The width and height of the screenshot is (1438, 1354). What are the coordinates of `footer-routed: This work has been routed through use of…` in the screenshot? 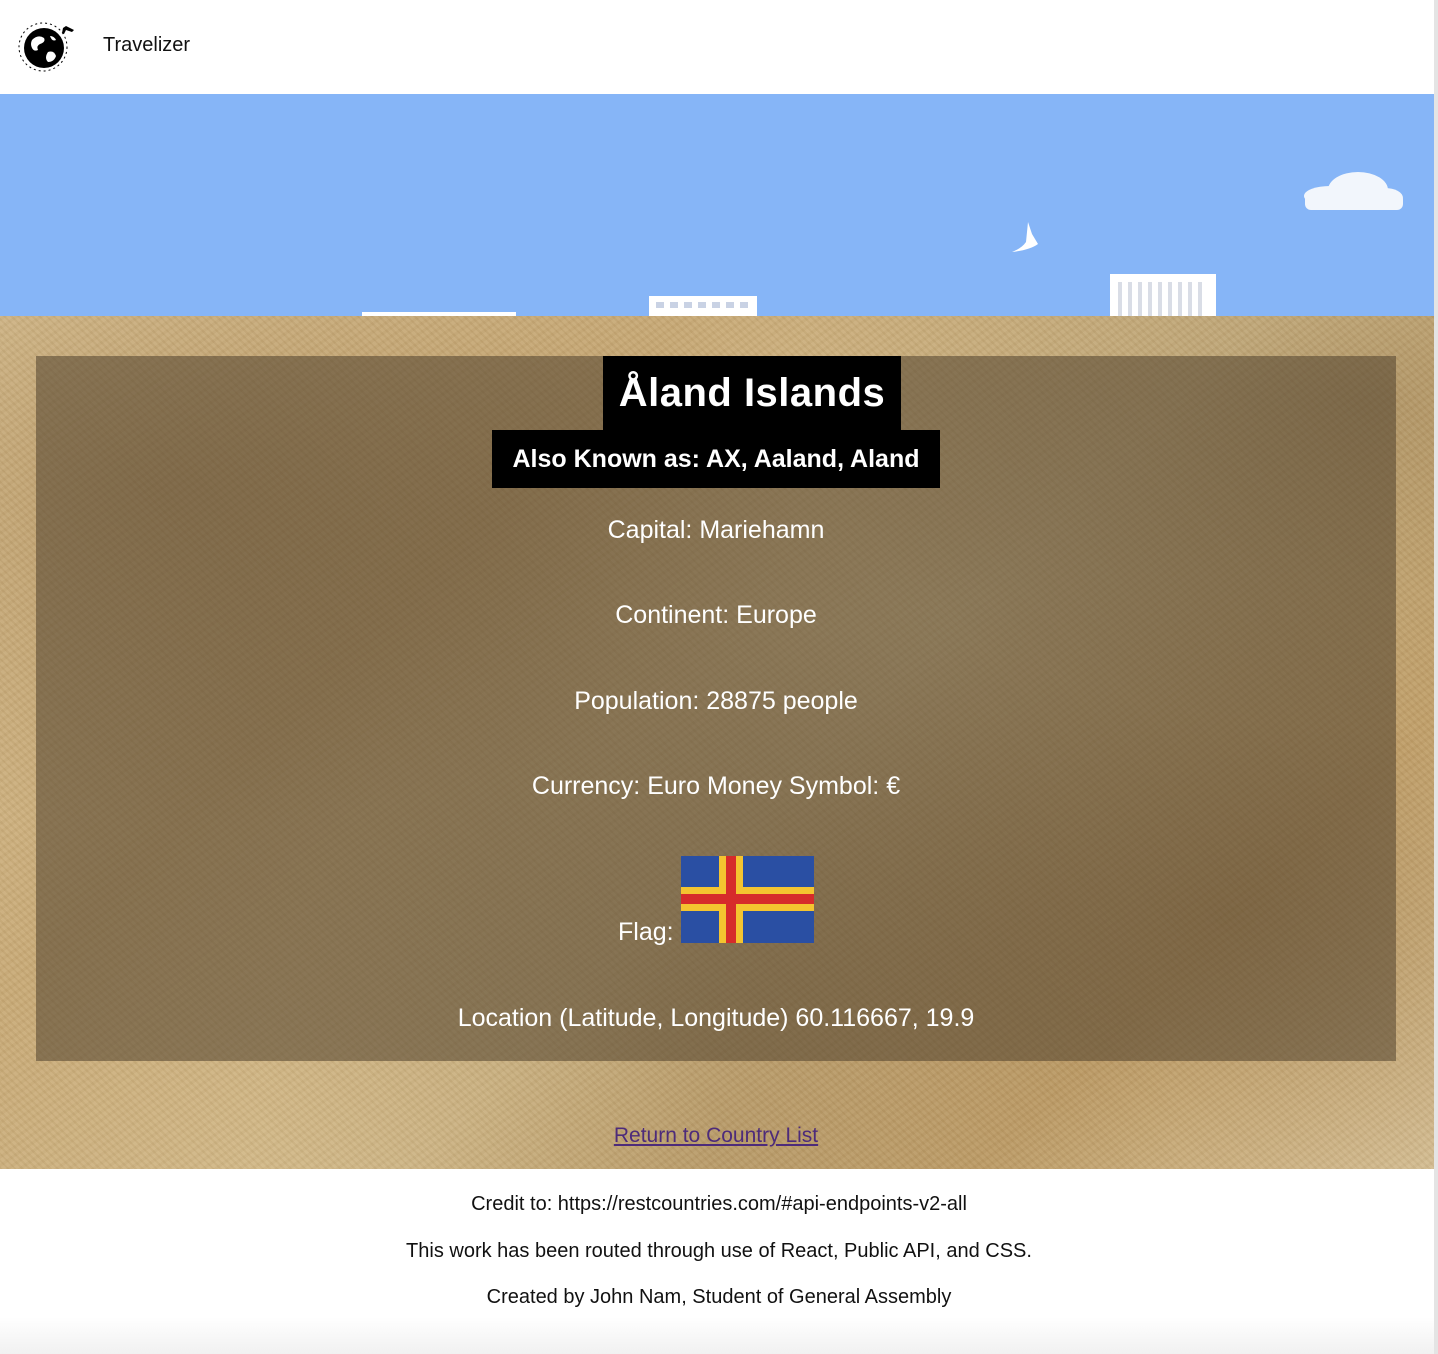 It's located at (719, 1251).